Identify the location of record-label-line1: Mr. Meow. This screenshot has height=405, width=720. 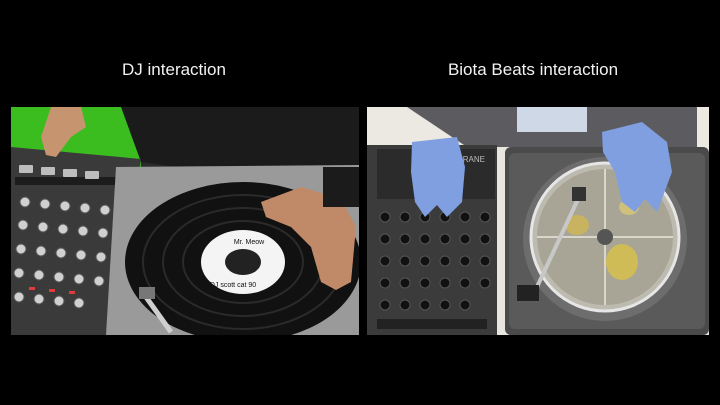
(249, 242).